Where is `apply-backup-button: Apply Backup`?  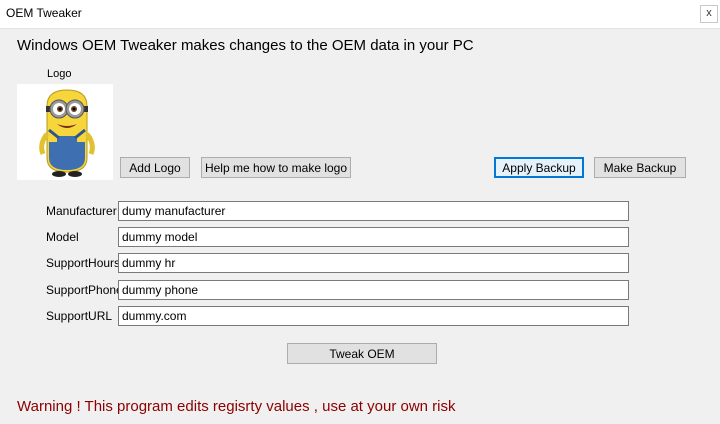 apply-backup-button: Apply Backup is located at coordinates (539, 167).